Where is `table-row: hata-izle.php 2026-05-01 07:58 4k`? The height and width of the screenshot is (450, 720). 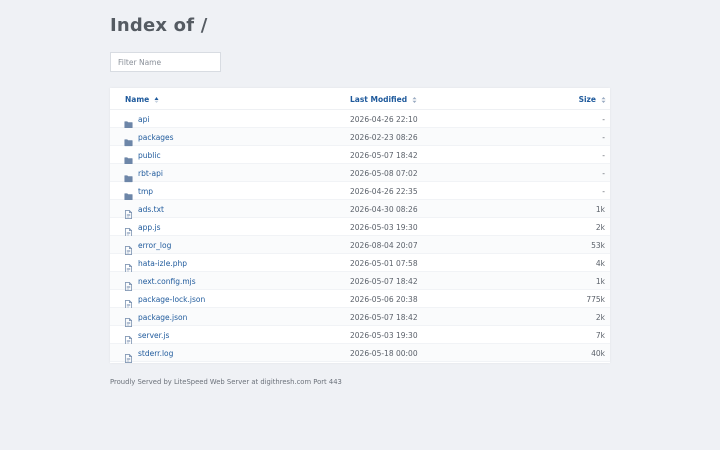 table-row: hata-izle.php 2026-05-01 07:58 4k is located at coordinates (360, 263).